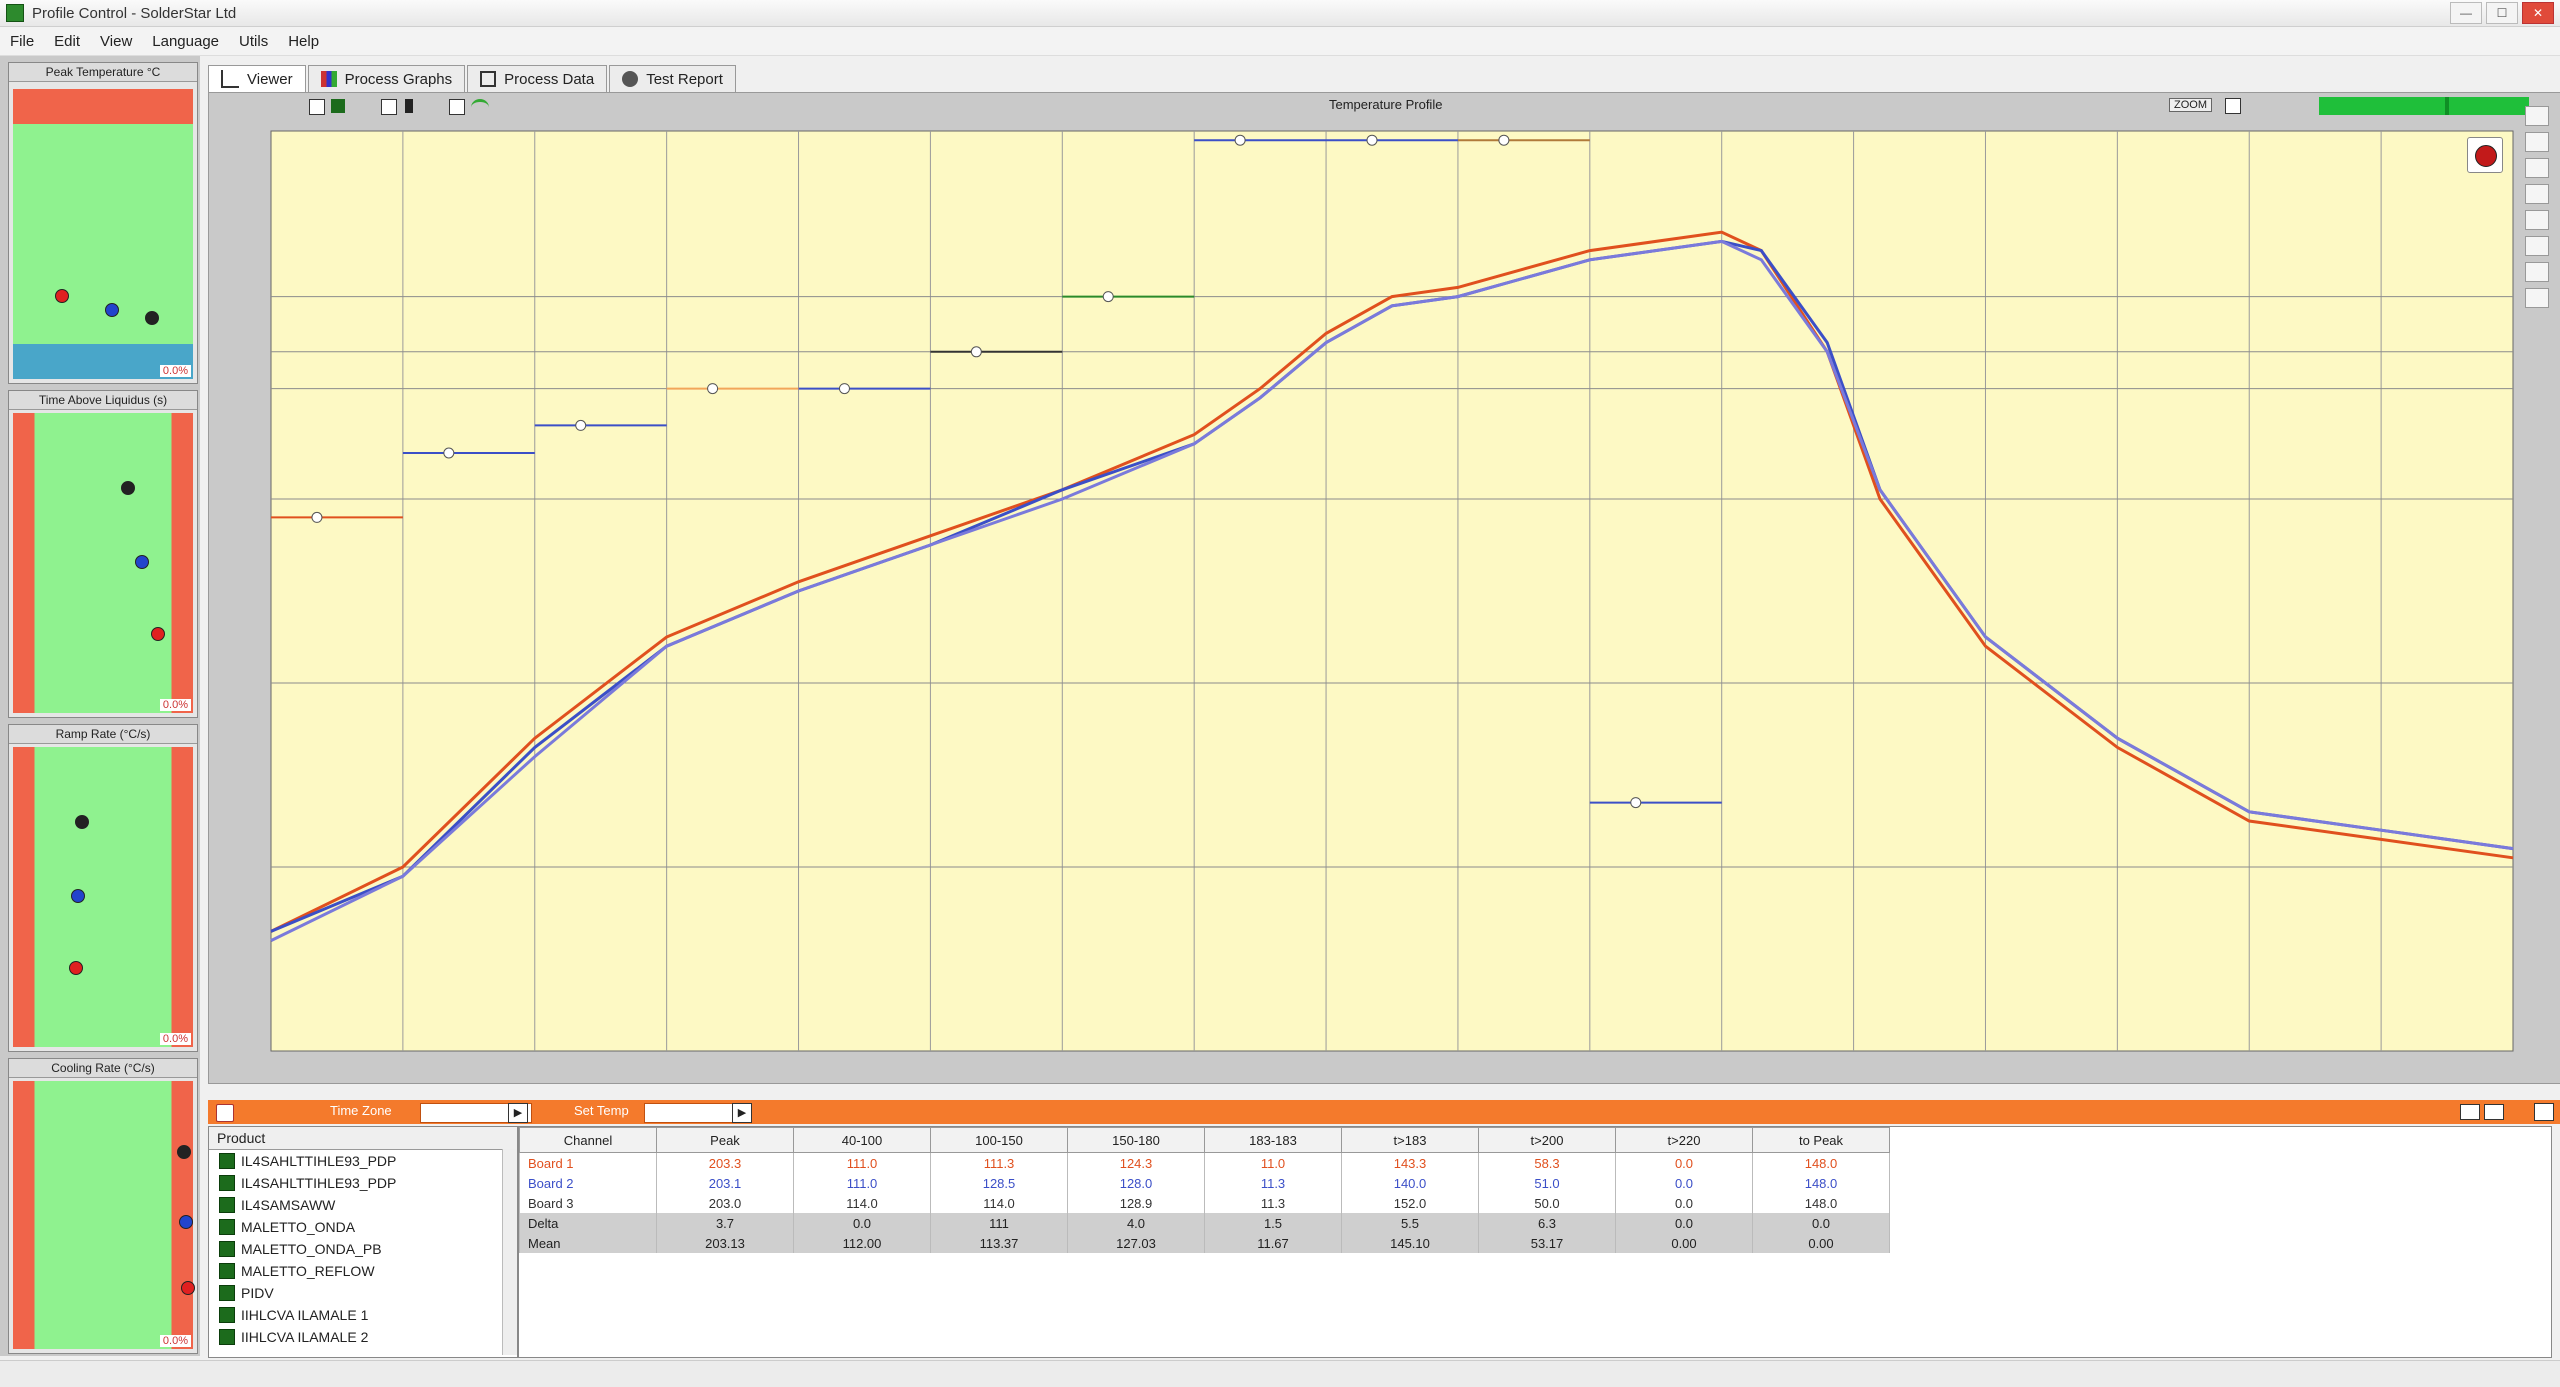 Image resolution: width=2560 pixels, height=1387 pixels. I want to click on mini-panel-tal: Time Above Liquidus (s) 0.0%, so click(103, 554).